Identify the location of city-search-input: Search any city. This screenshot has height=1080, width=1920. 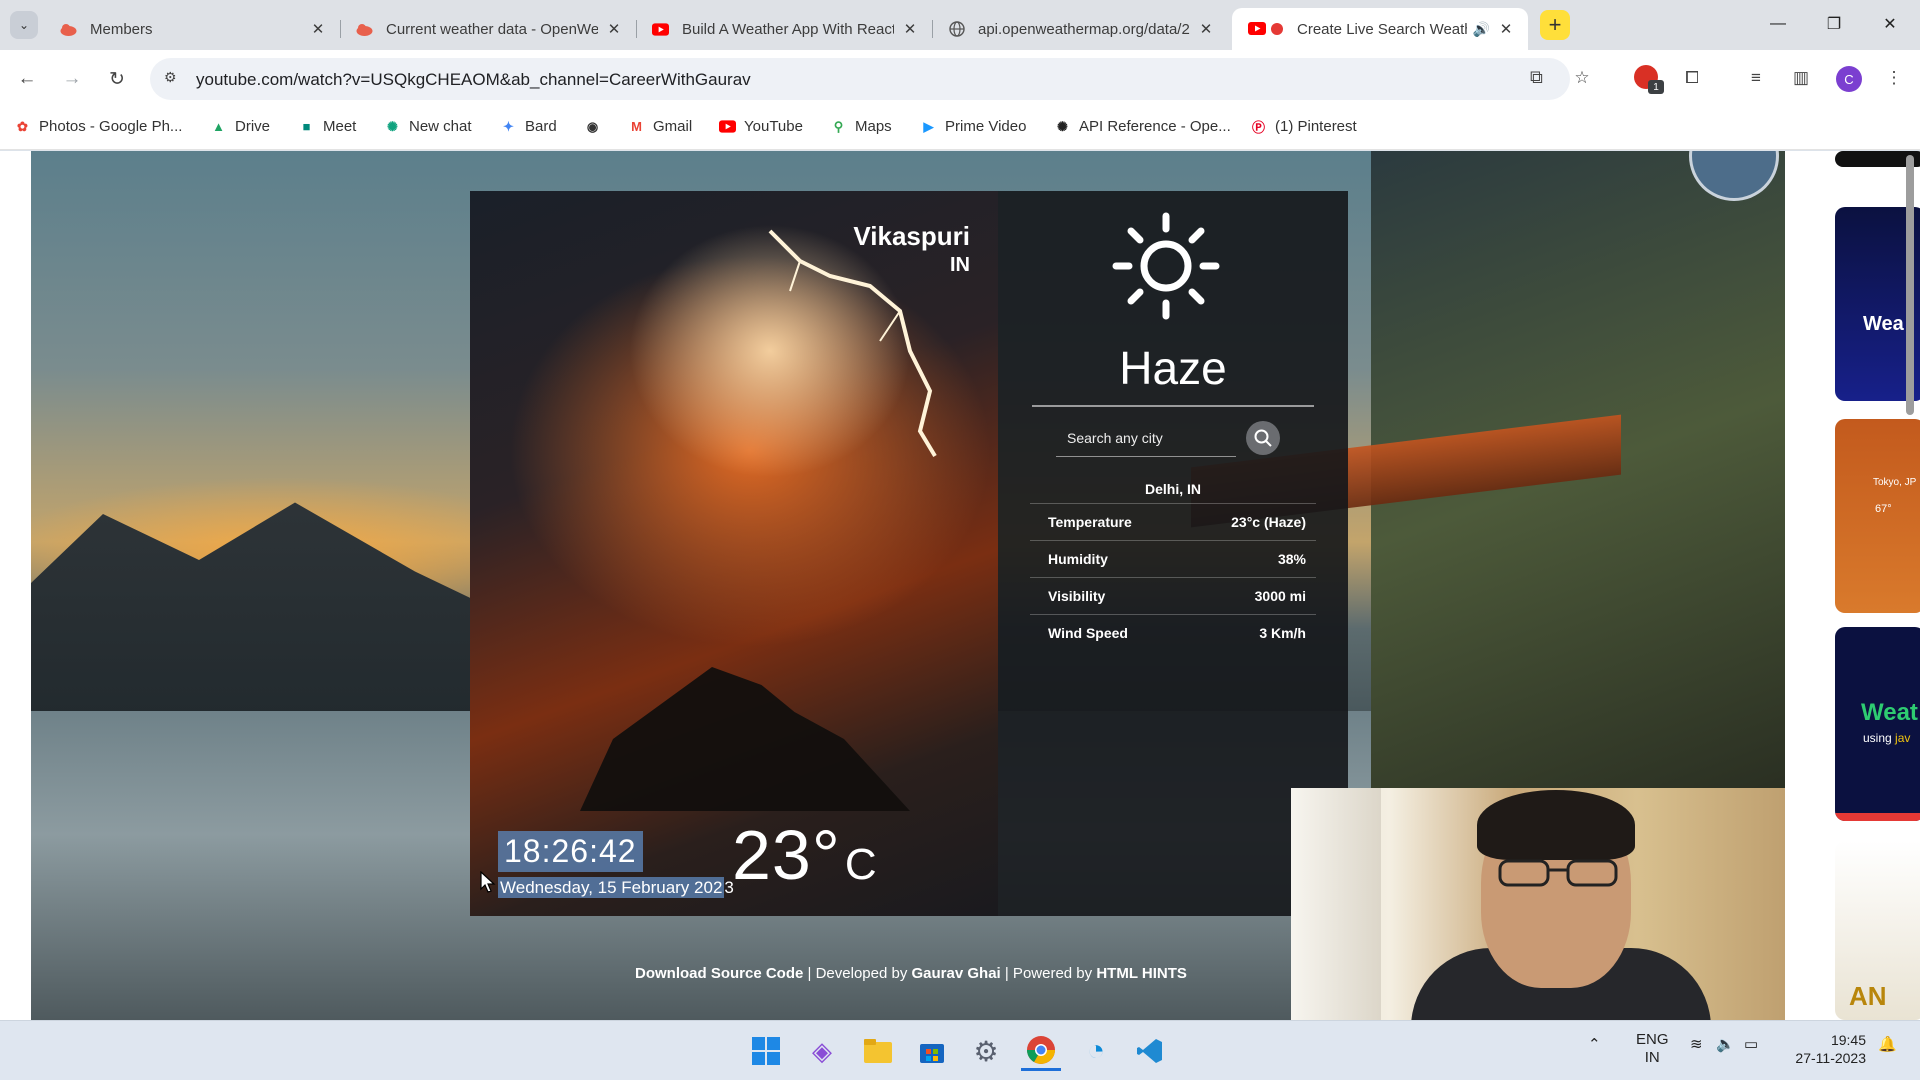
(1146, 439).